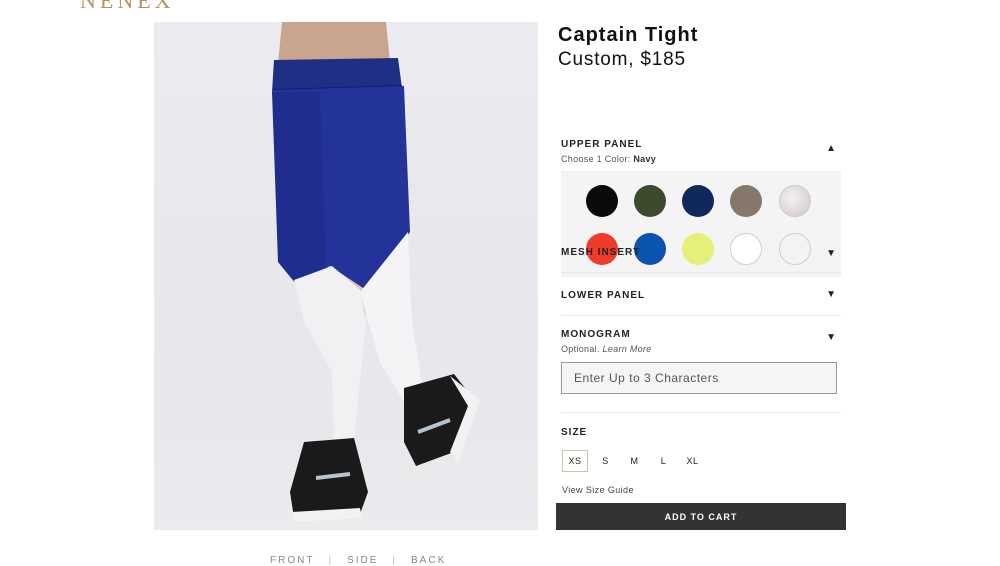 Image resolution: width=1000 pixels, height=566 pixels. I want to click on monogram-optional: Optional., so click(580, 349).